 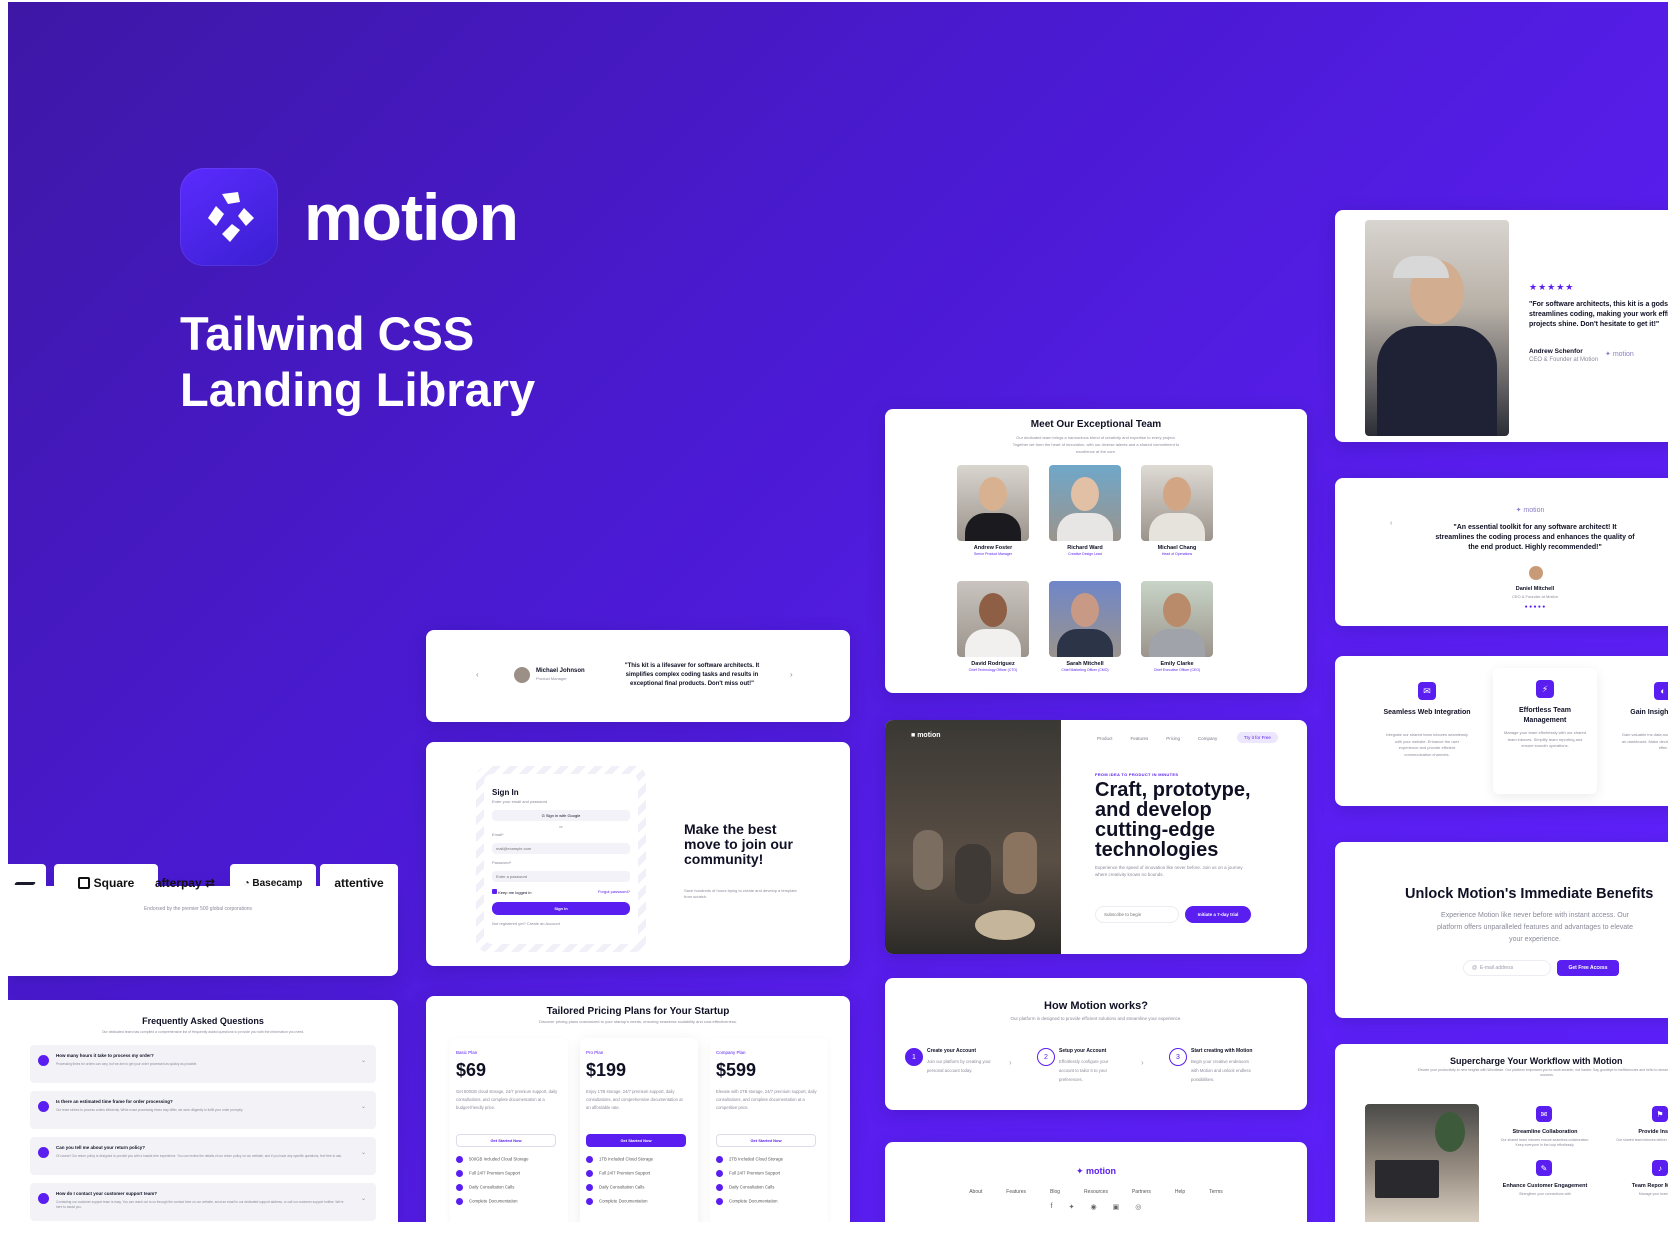 I want to click on hero-nav-link: Features, so click(x=1140, y=738).